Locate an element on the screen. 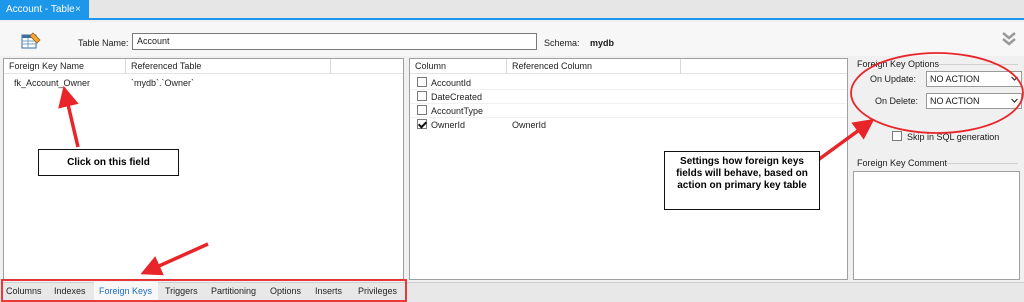 The height and width of the screenshot is (302, 1024). fk-grid-header: Foreign Key Name Referenced Table is located at coordinates (203, 66).